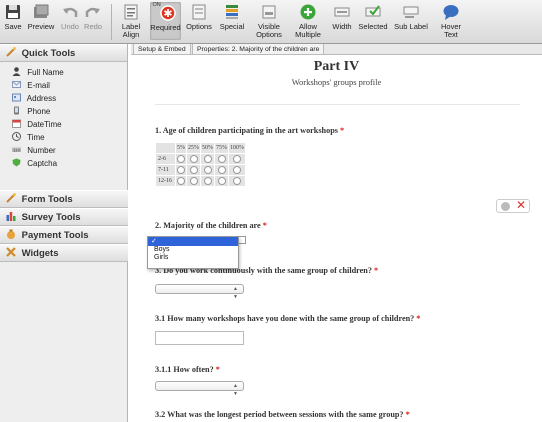 This screenshot has width=542, height=422. Describe the element at coordinates (211, 225) in the screenshot. I see `question-2-label: 2. Majority of the children are *` at that location.